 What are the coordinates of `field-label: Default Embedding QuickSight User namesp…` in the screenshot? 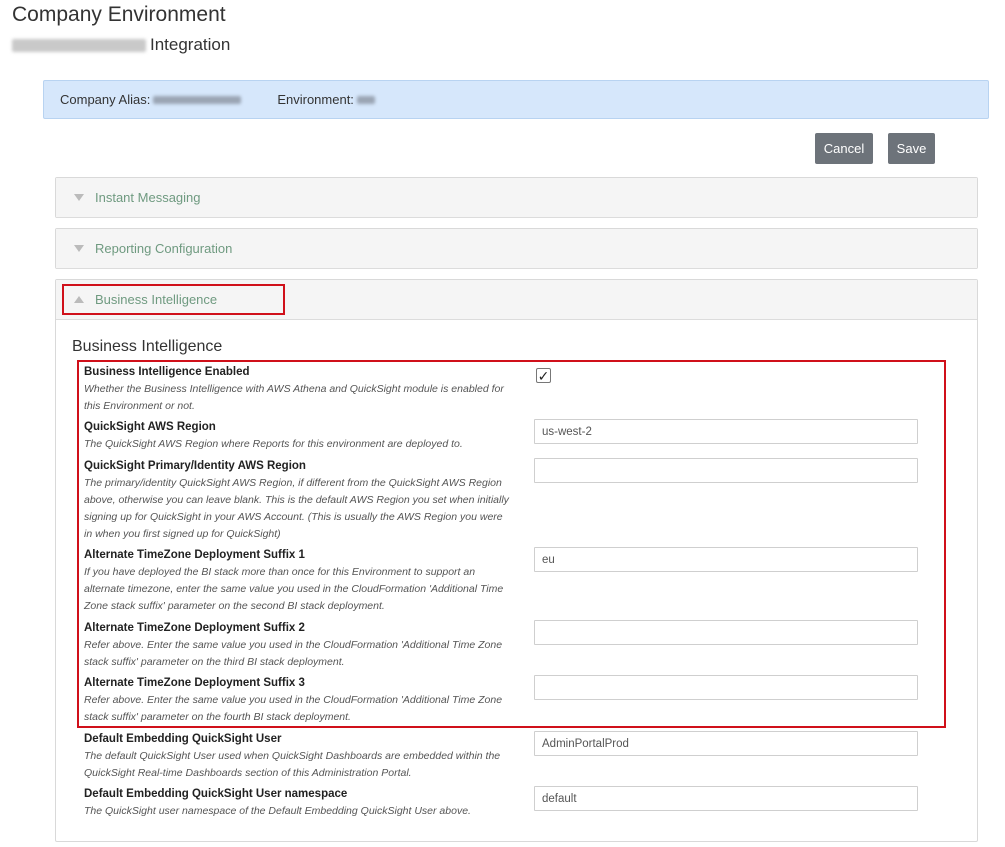 It's located at (216, 794).